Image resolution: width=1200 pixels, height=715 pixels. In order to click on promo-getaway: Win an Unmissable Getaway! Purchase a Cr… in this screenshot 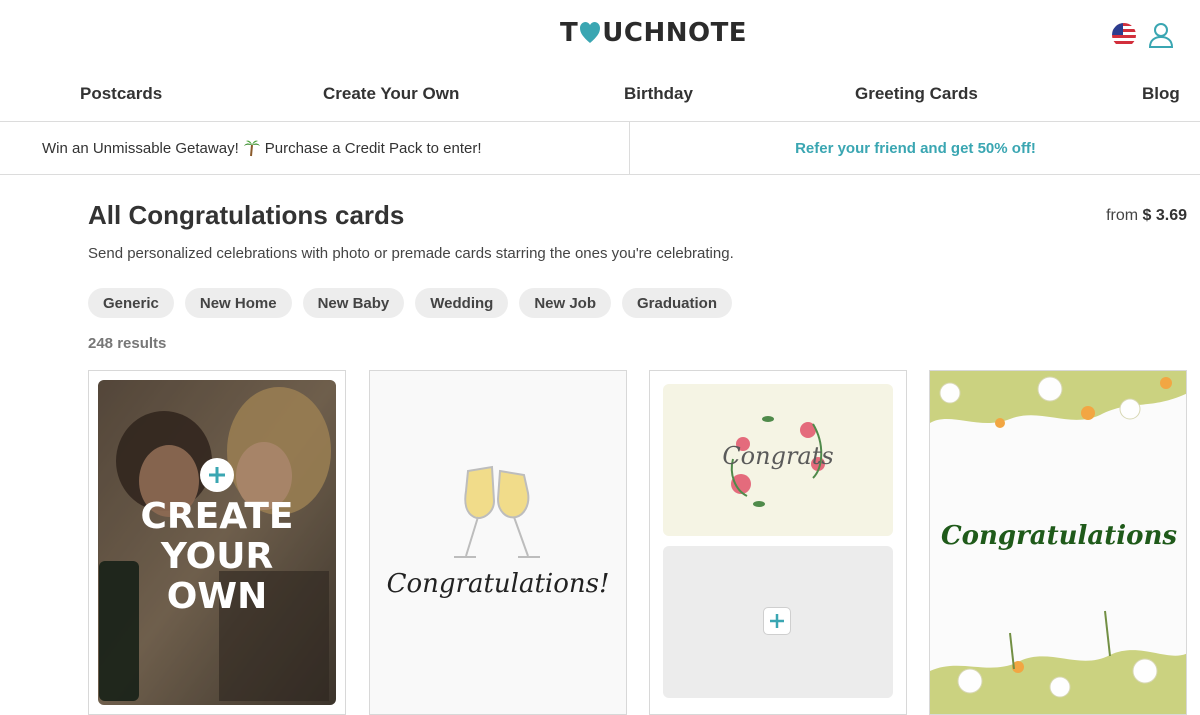, I will do `click(315, 148)`.